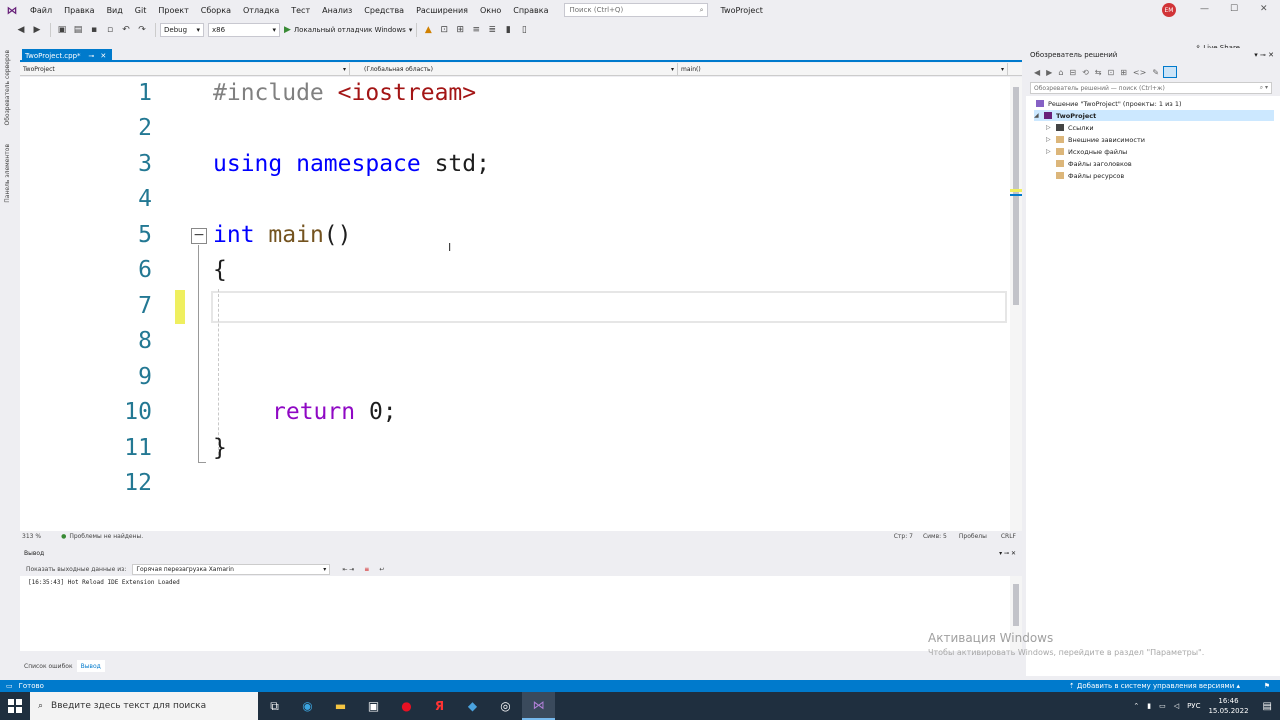 This screenshot has width=1280, height=720. What do you see at coordinates (15, 706) in the screenshot?
I see `windows-start-icon` at bounding box center [15, 706].